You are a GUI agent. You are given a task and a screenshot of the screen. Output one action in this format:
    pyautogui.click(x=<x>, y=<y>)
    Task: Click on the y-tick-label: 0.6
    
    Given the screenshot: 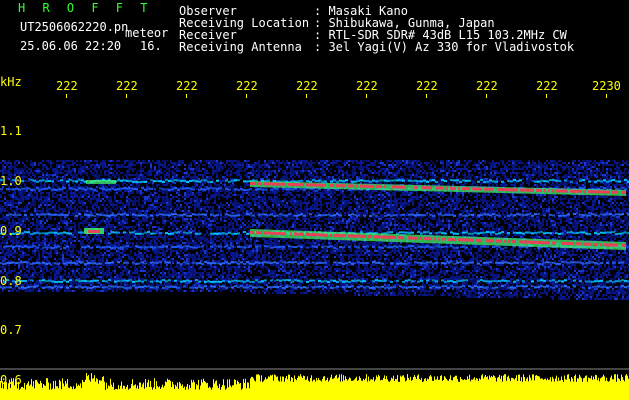 What is the action you would take?
    pyautogui.click(x=11, y=380)
    